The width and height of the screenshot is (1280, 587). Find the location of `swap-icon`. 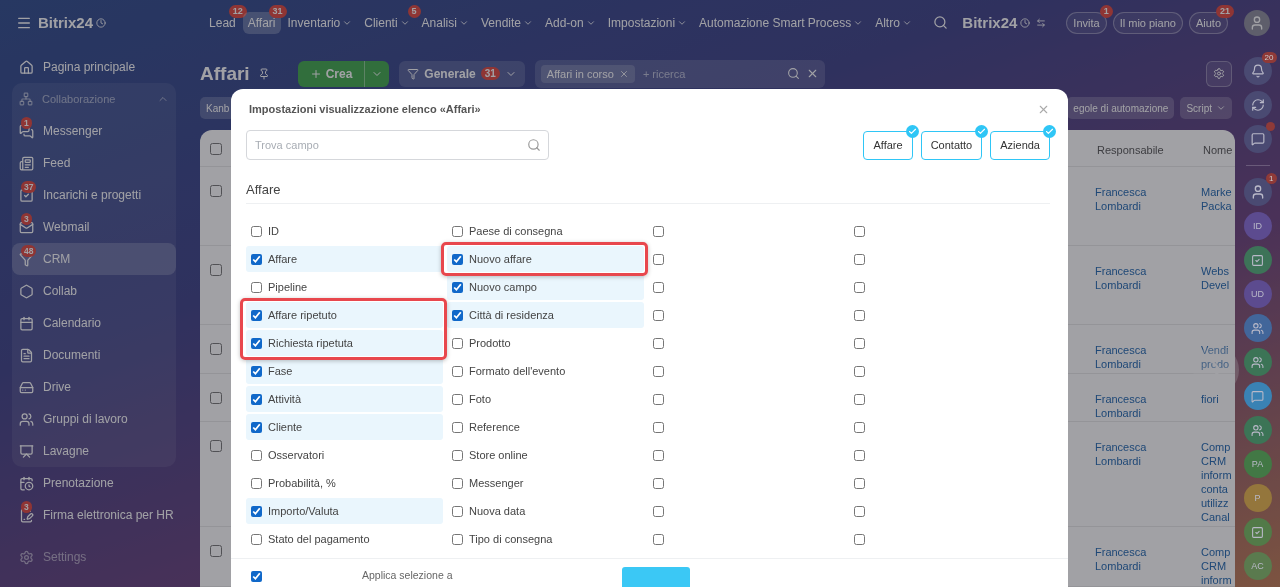

swap-icon is located at coordinates (1041, 22).